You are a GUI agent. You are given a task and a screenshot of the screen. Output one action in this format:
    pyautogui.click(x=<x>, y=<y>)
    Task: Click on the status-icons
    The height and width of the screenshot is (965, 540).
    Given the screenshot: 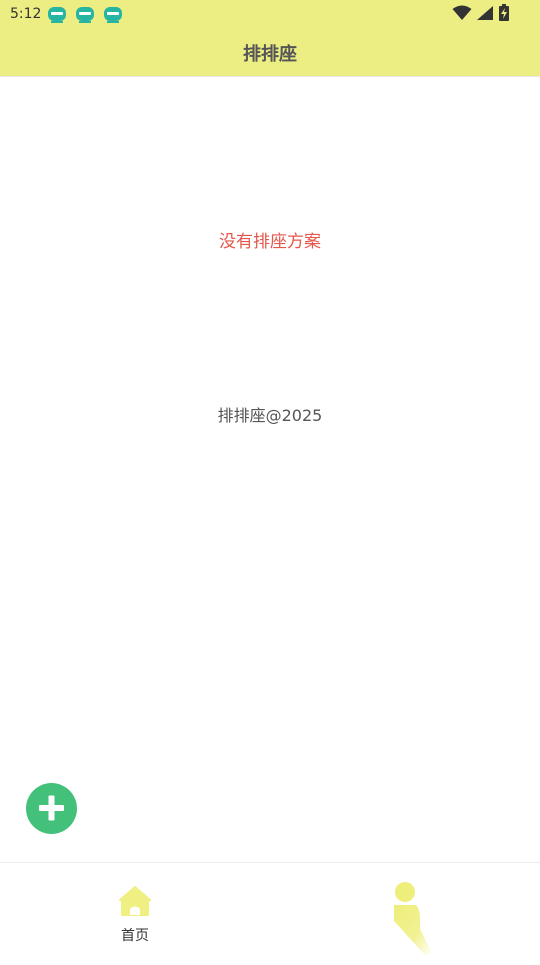 What is the action you would take?
    pyautogui.click(x=481, y=15)
    